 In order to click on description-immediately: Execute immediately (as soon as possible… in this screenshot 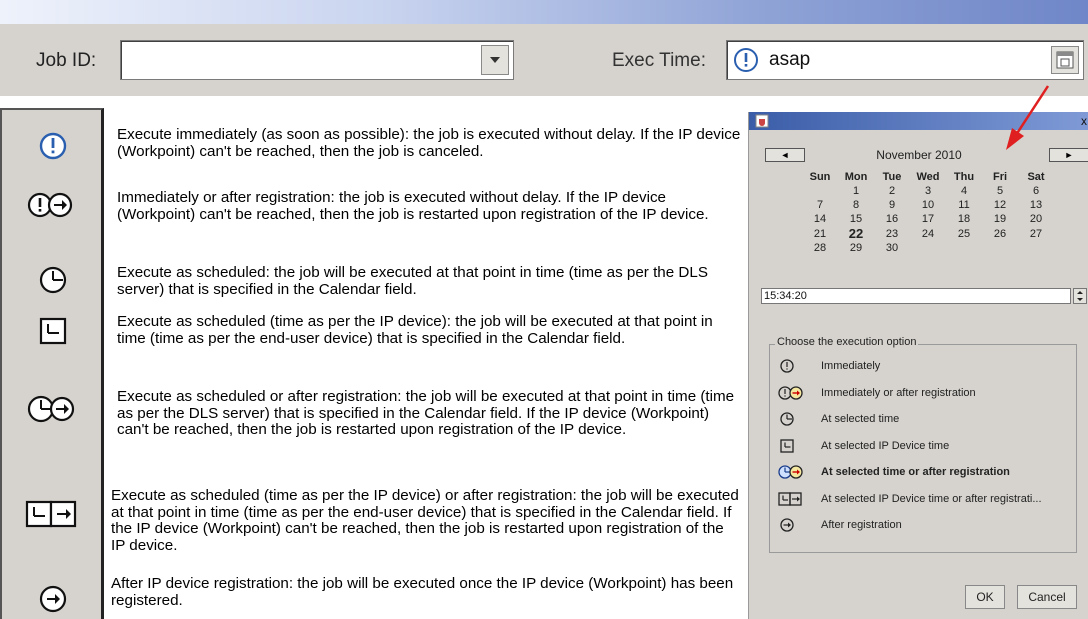, I will do `click(429, 143)`.